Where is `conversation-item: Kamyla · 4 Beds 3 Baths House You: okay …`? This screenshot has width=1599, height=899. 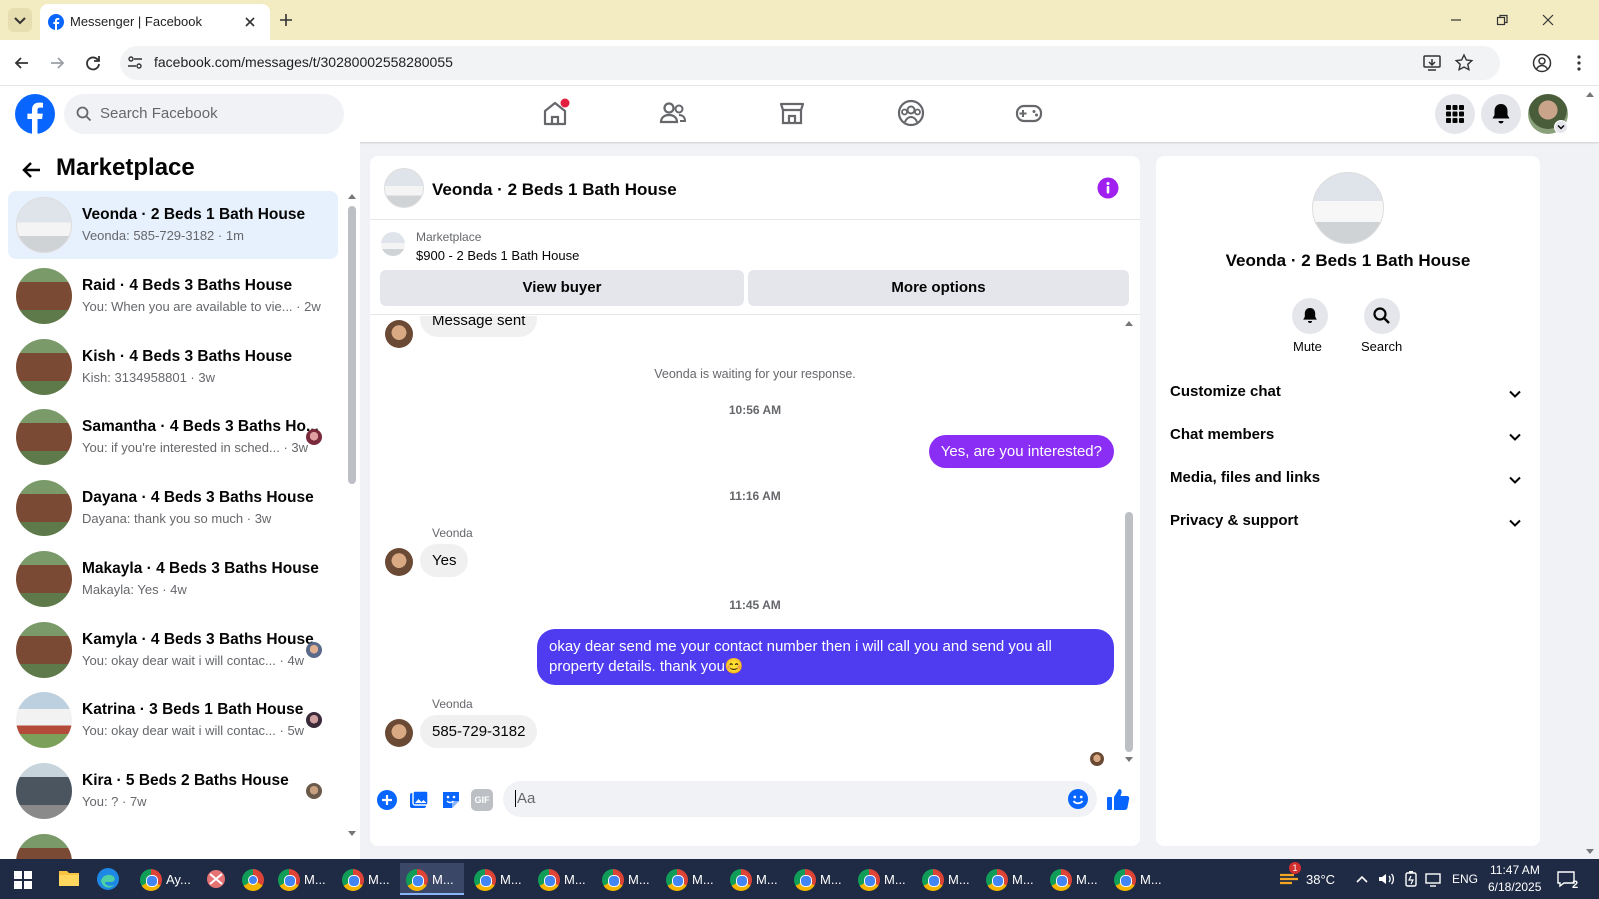 conversation-item: Kamyla · 4 Beds 3 Baths House You: okay … is located at coordinates (173, 650).